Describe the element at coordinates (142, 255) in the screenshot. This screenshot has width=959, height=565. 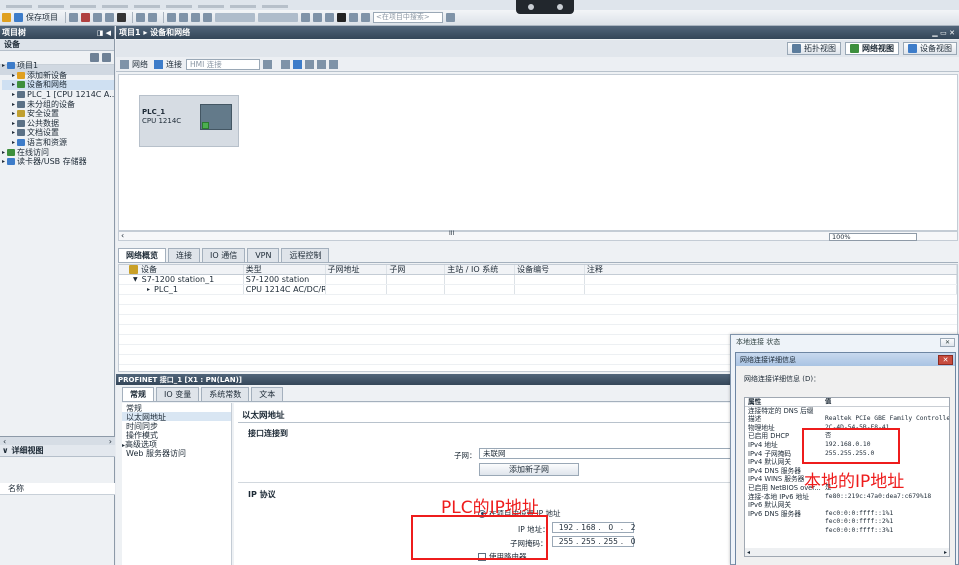
I see `overview-tab: 网络概览` at that location.